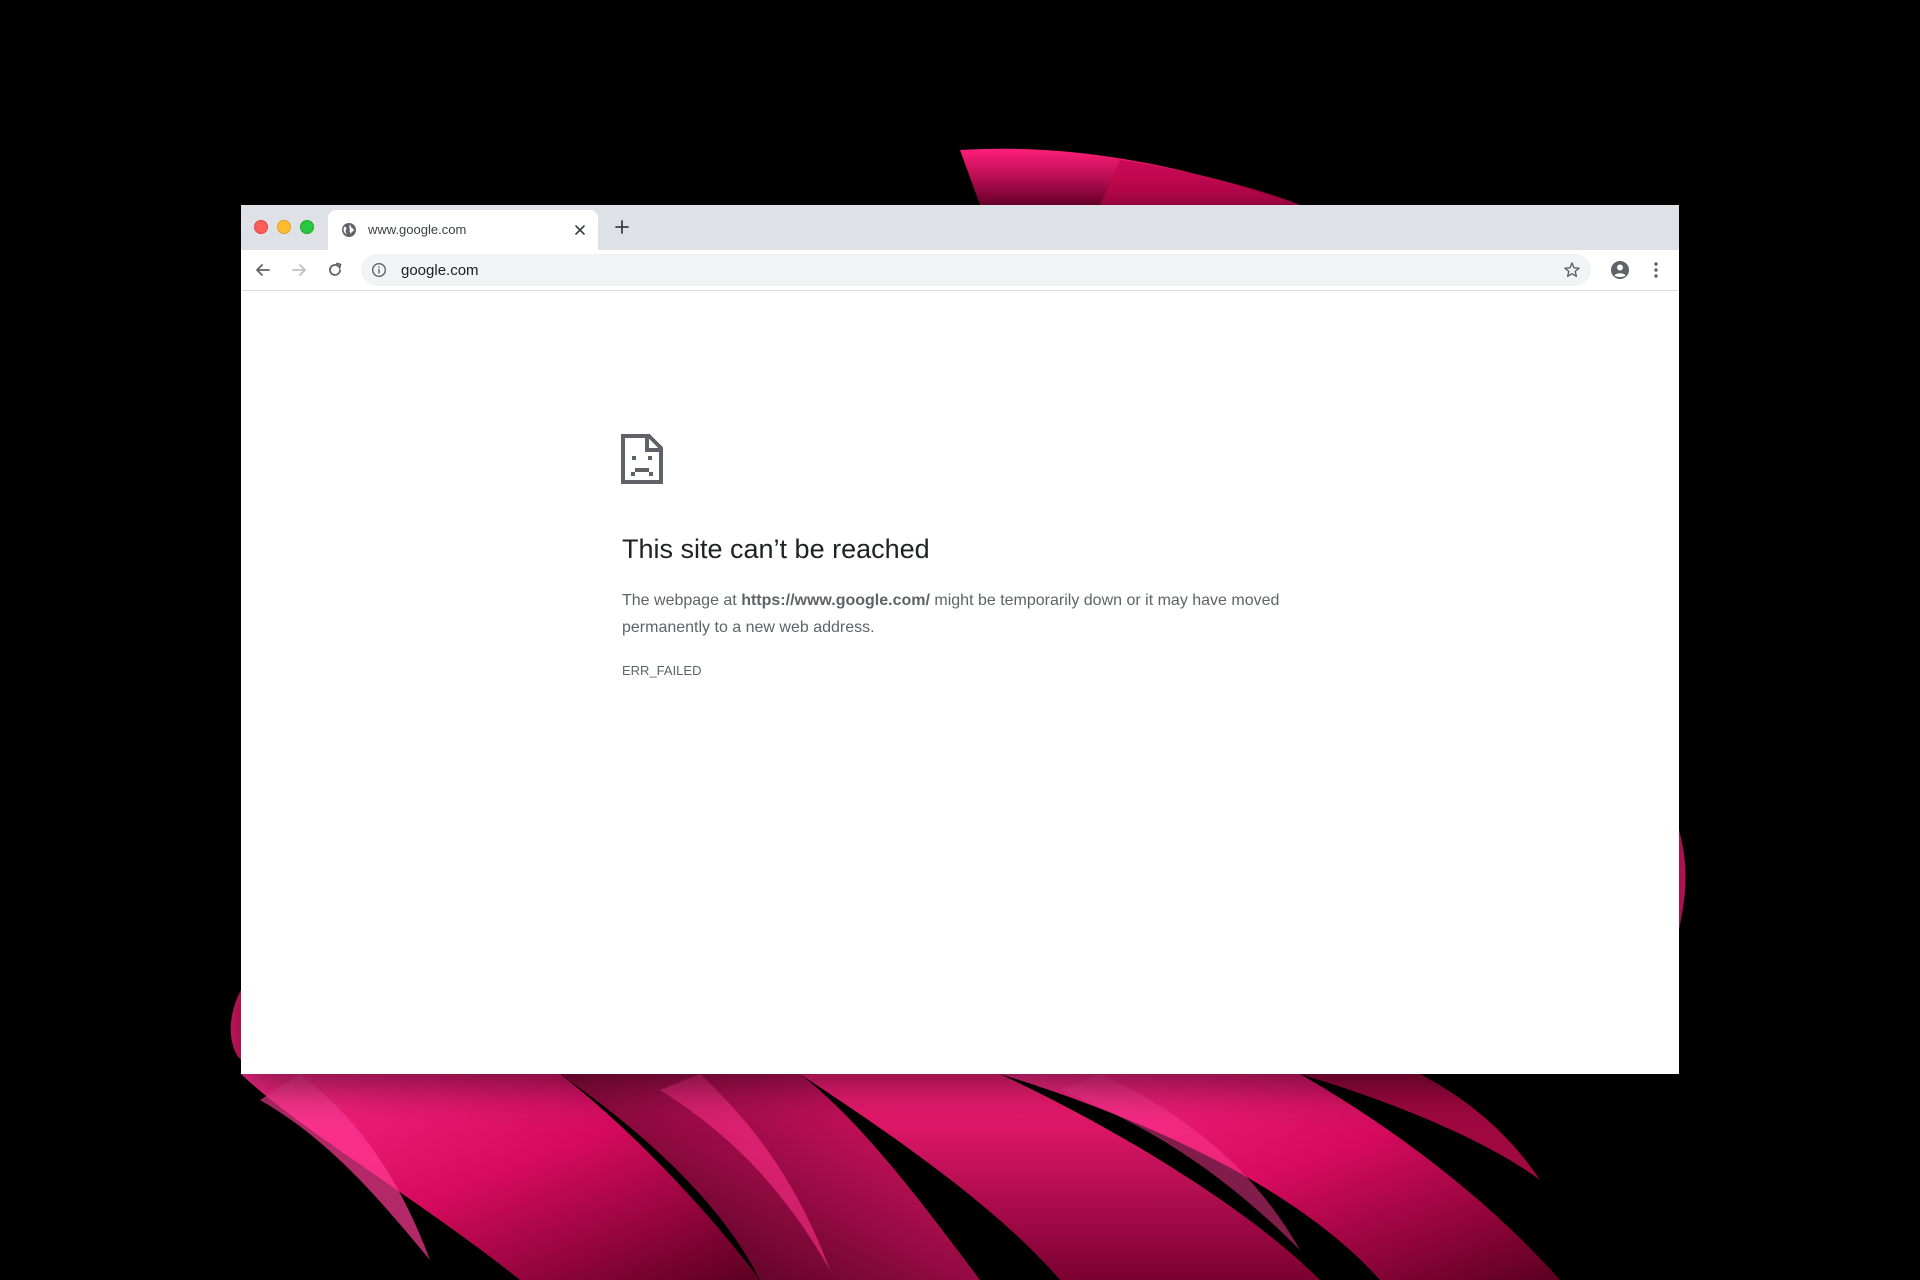 The image size is (1920, 1280). Describe the element at coordinates (682, 600) in the screenshot. I see `error-desc-prefix: The webpage at` at that location.